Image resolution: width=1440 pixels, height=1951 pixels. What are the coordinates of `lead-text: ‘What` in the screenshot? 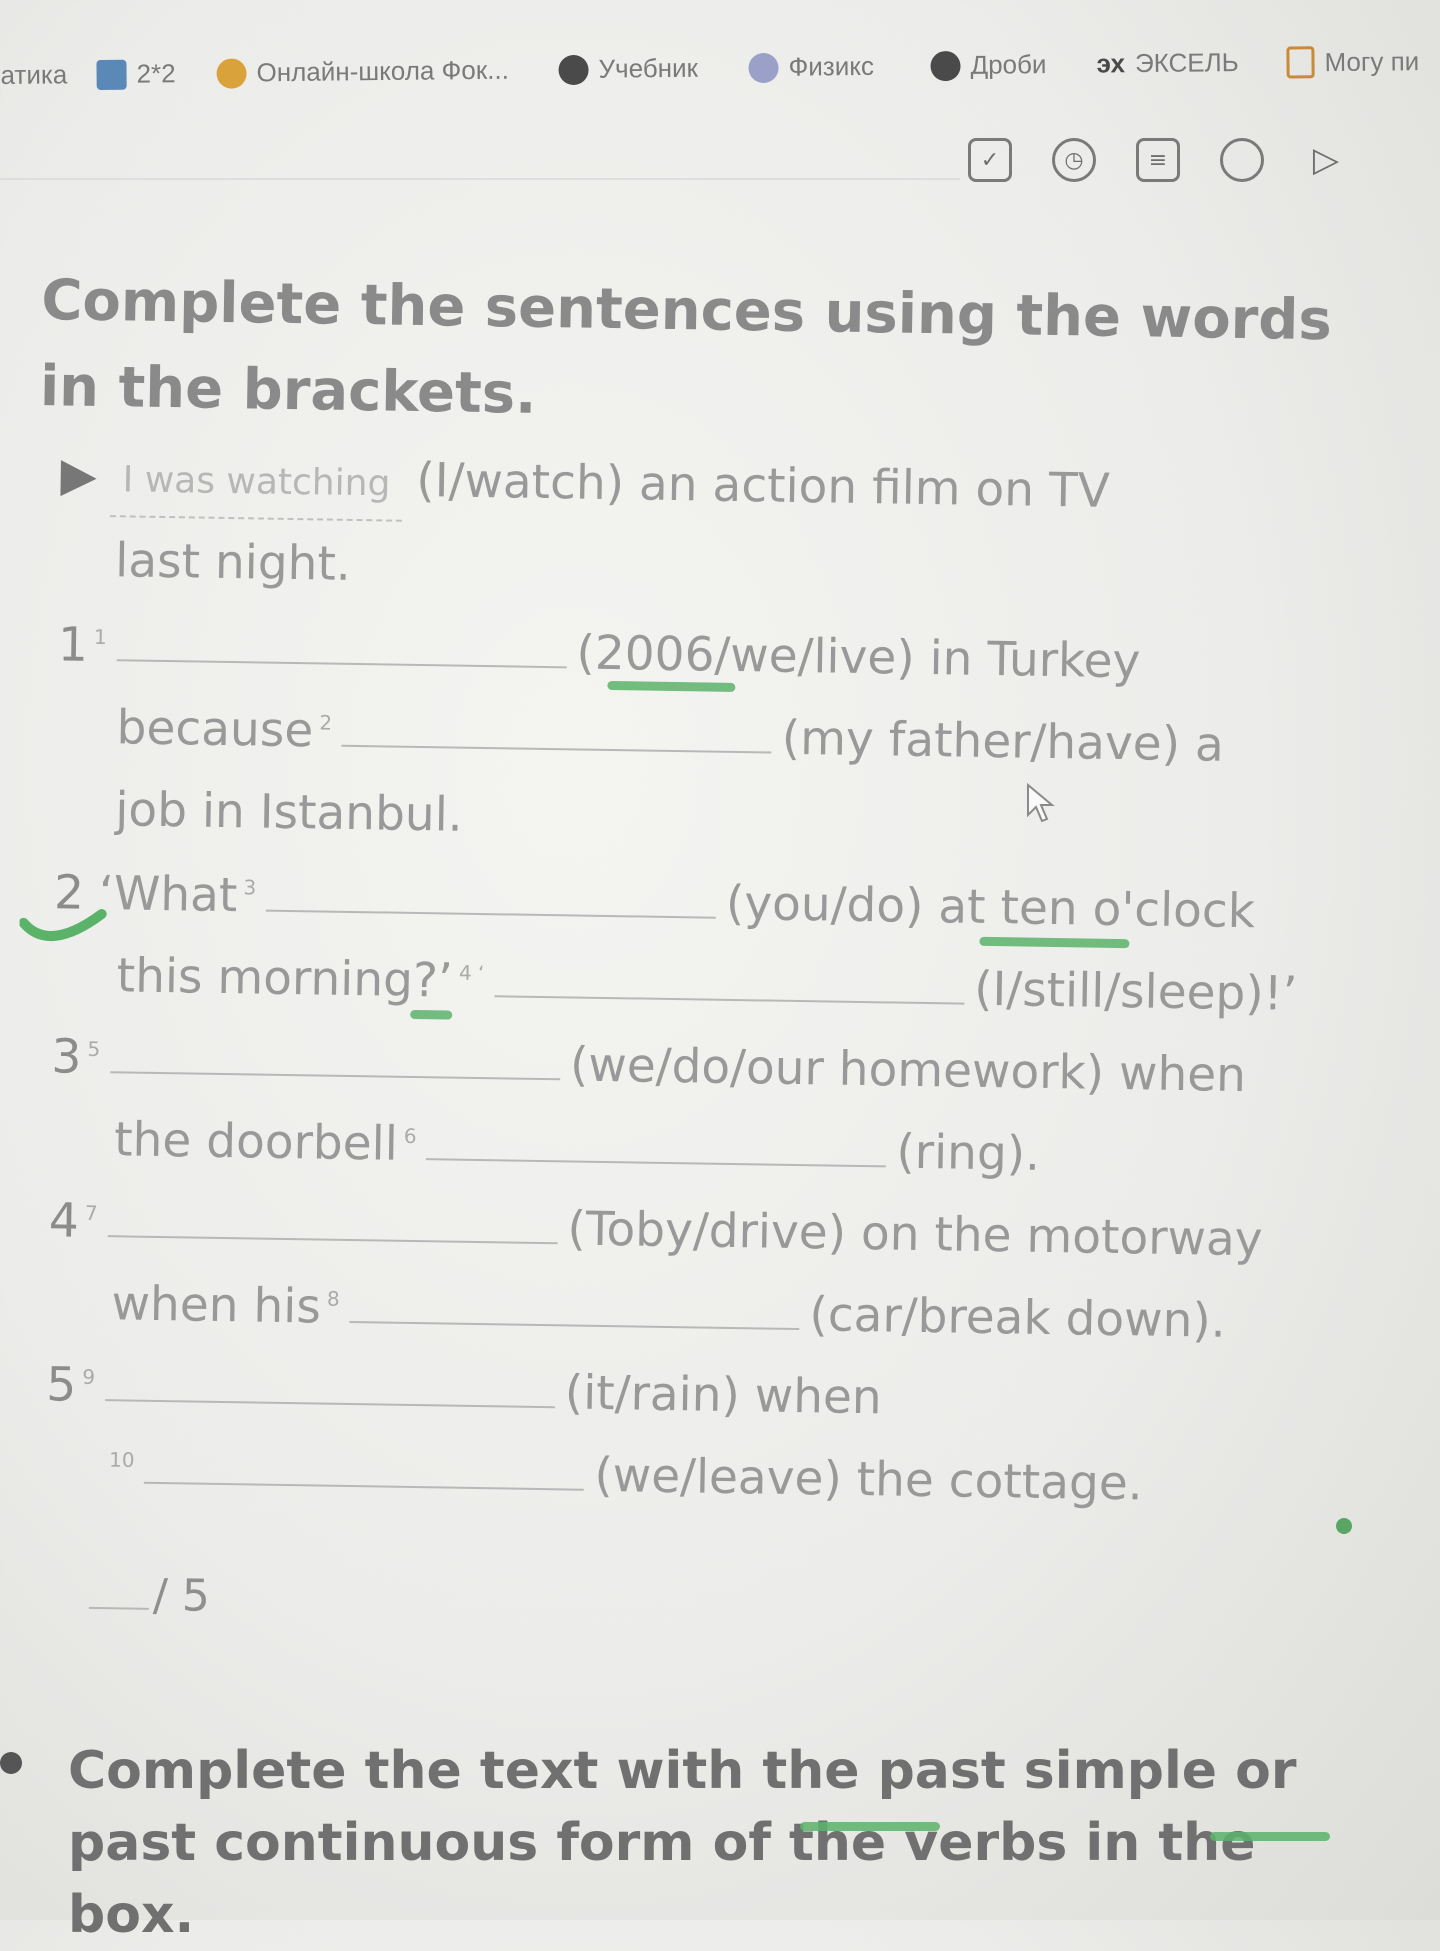 It's located at (168, 895).